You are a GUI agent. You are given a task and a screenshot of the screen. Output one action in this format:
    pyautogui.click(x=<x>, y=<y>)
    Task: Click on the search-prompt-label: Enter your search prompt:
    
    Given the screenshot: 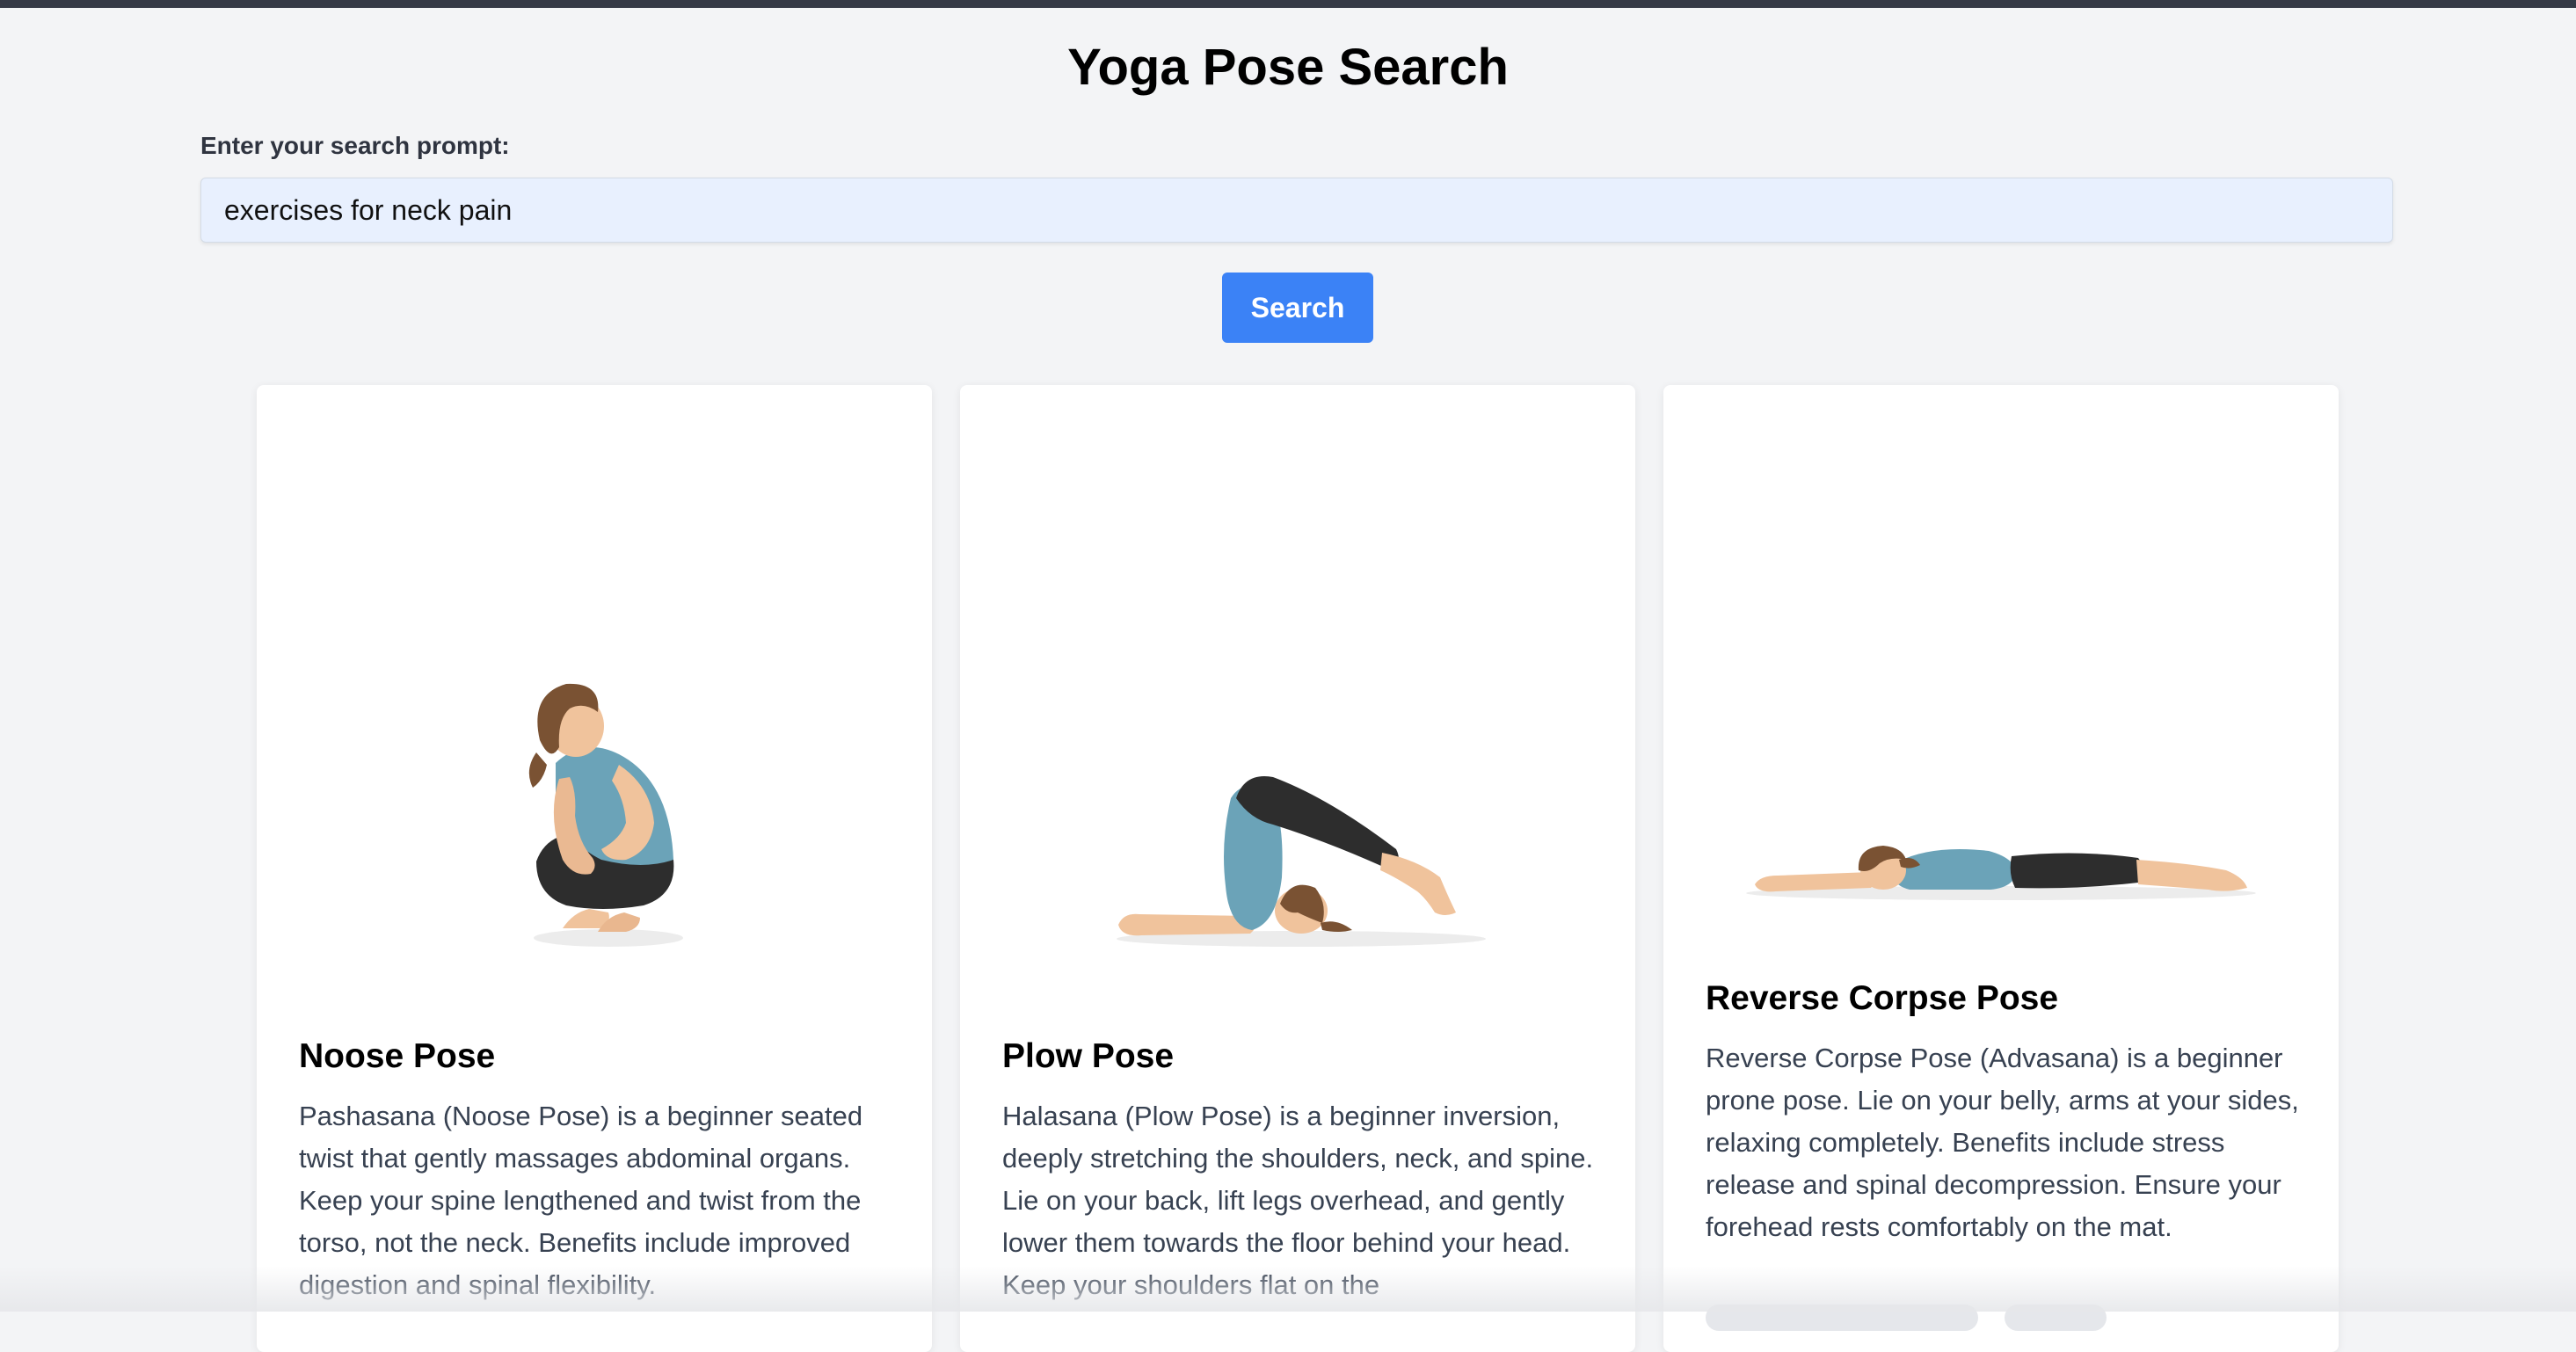 What is the action you would take?
    pyautogui.click(x=355, y=145)
    